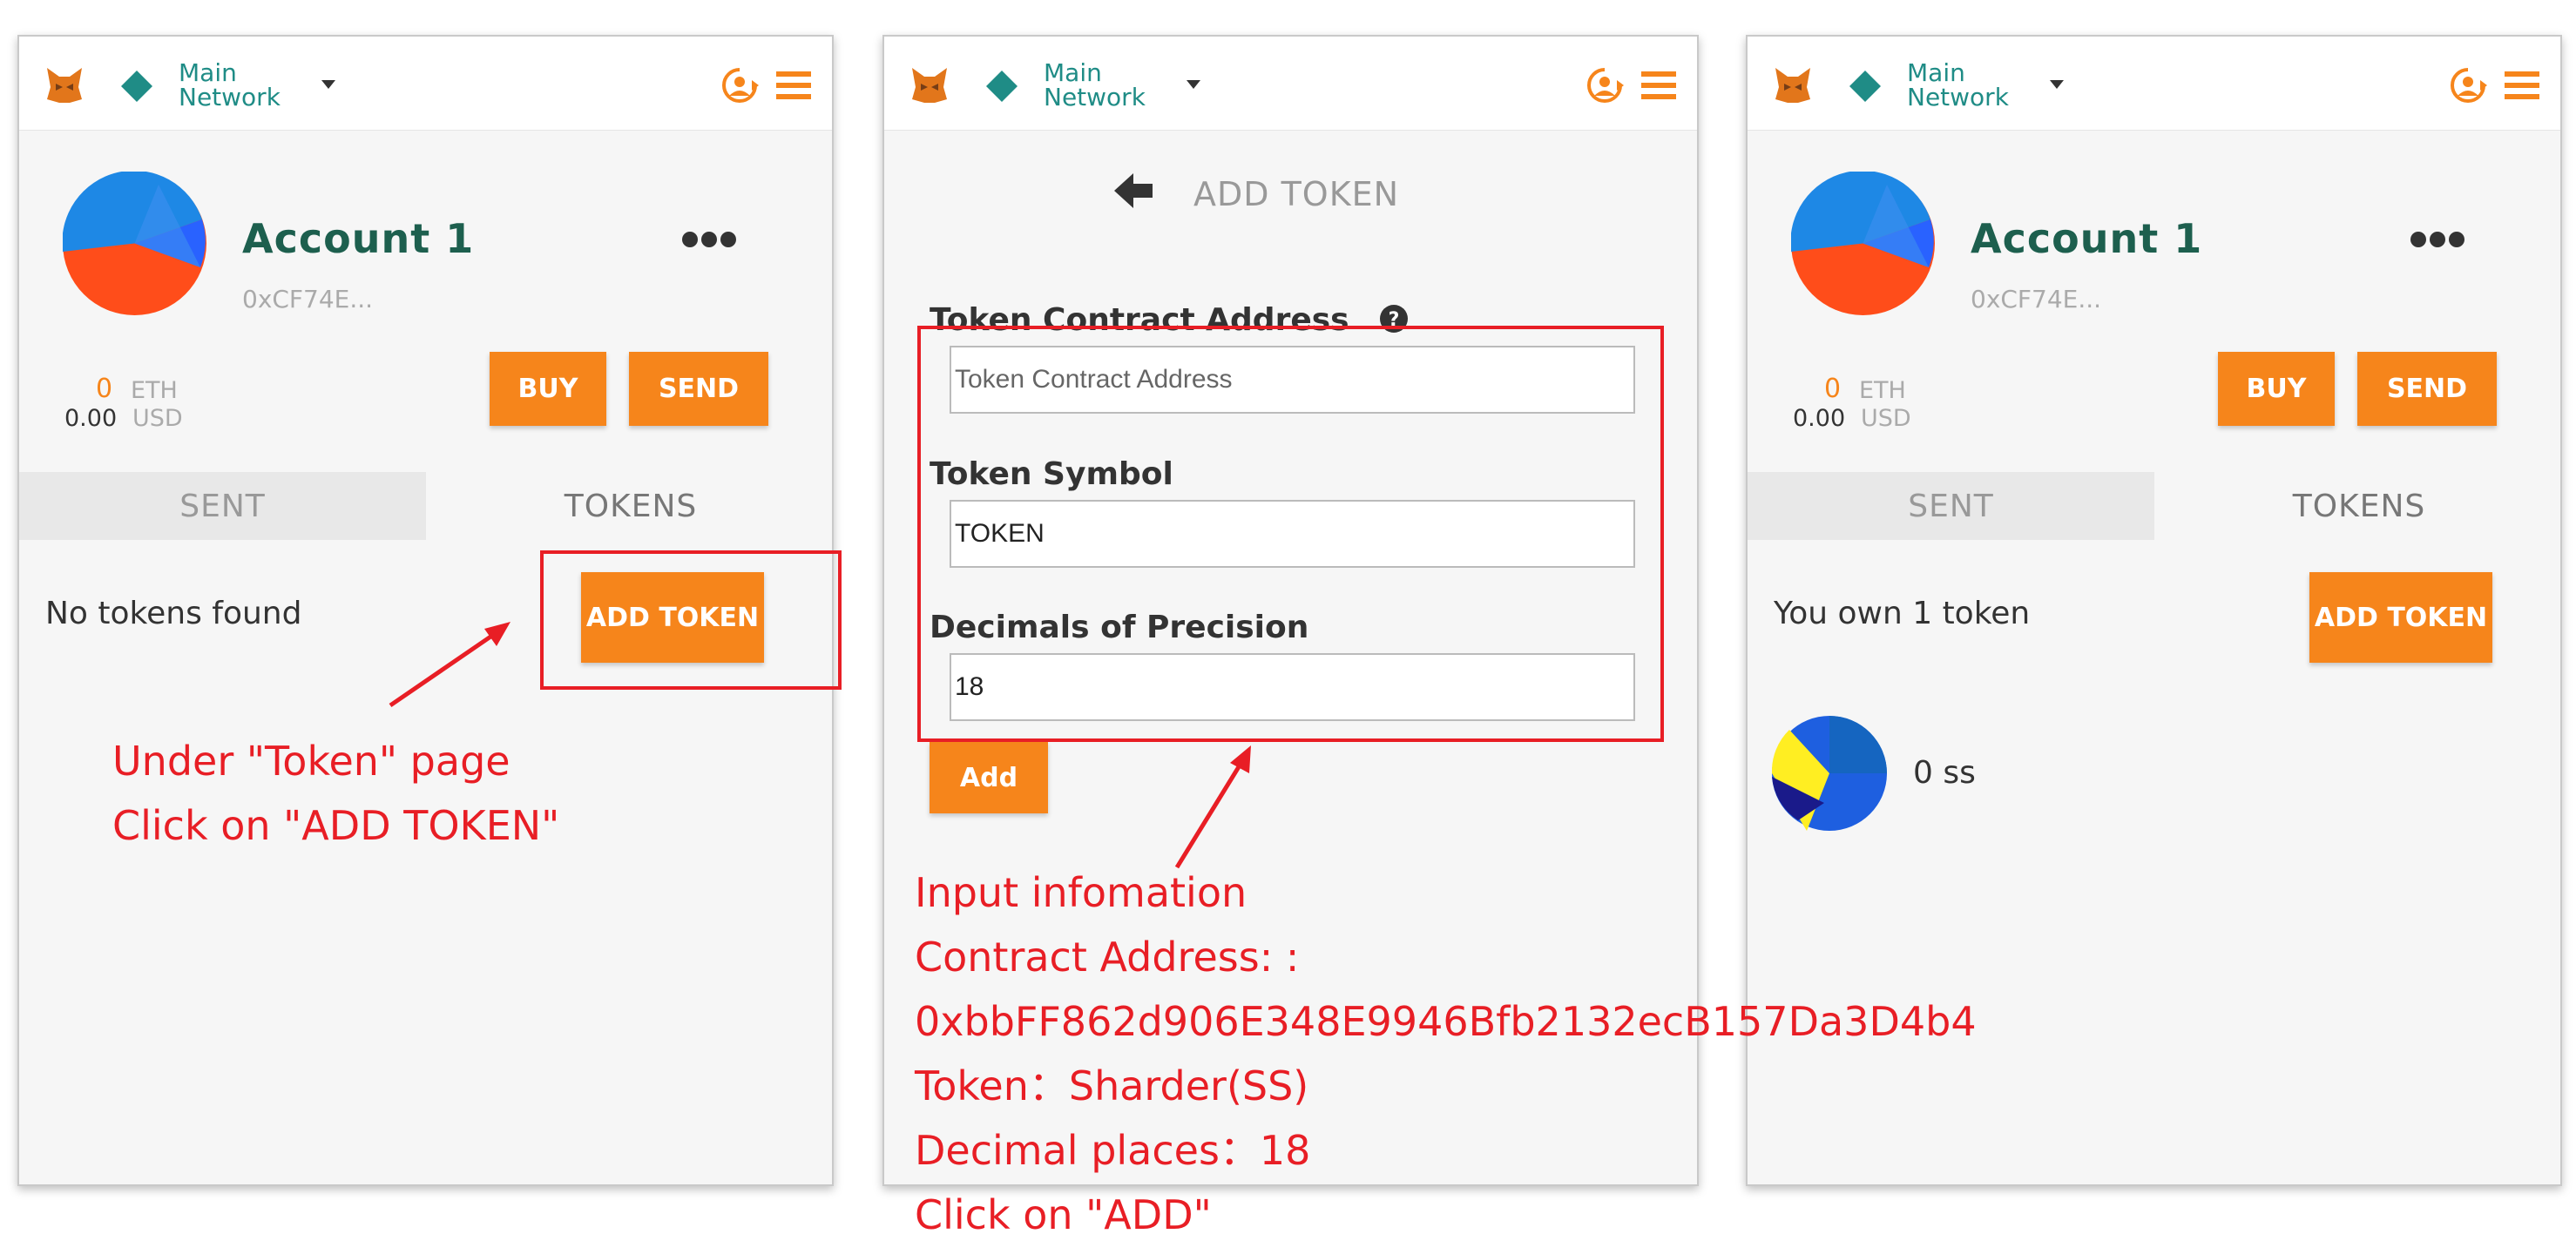 The image size is (2576, 1234). What do you see at coordinates (1081, 893) in the screenshot?
I see `annotation-line: Input infomation` at bounding box center [1081, 893].